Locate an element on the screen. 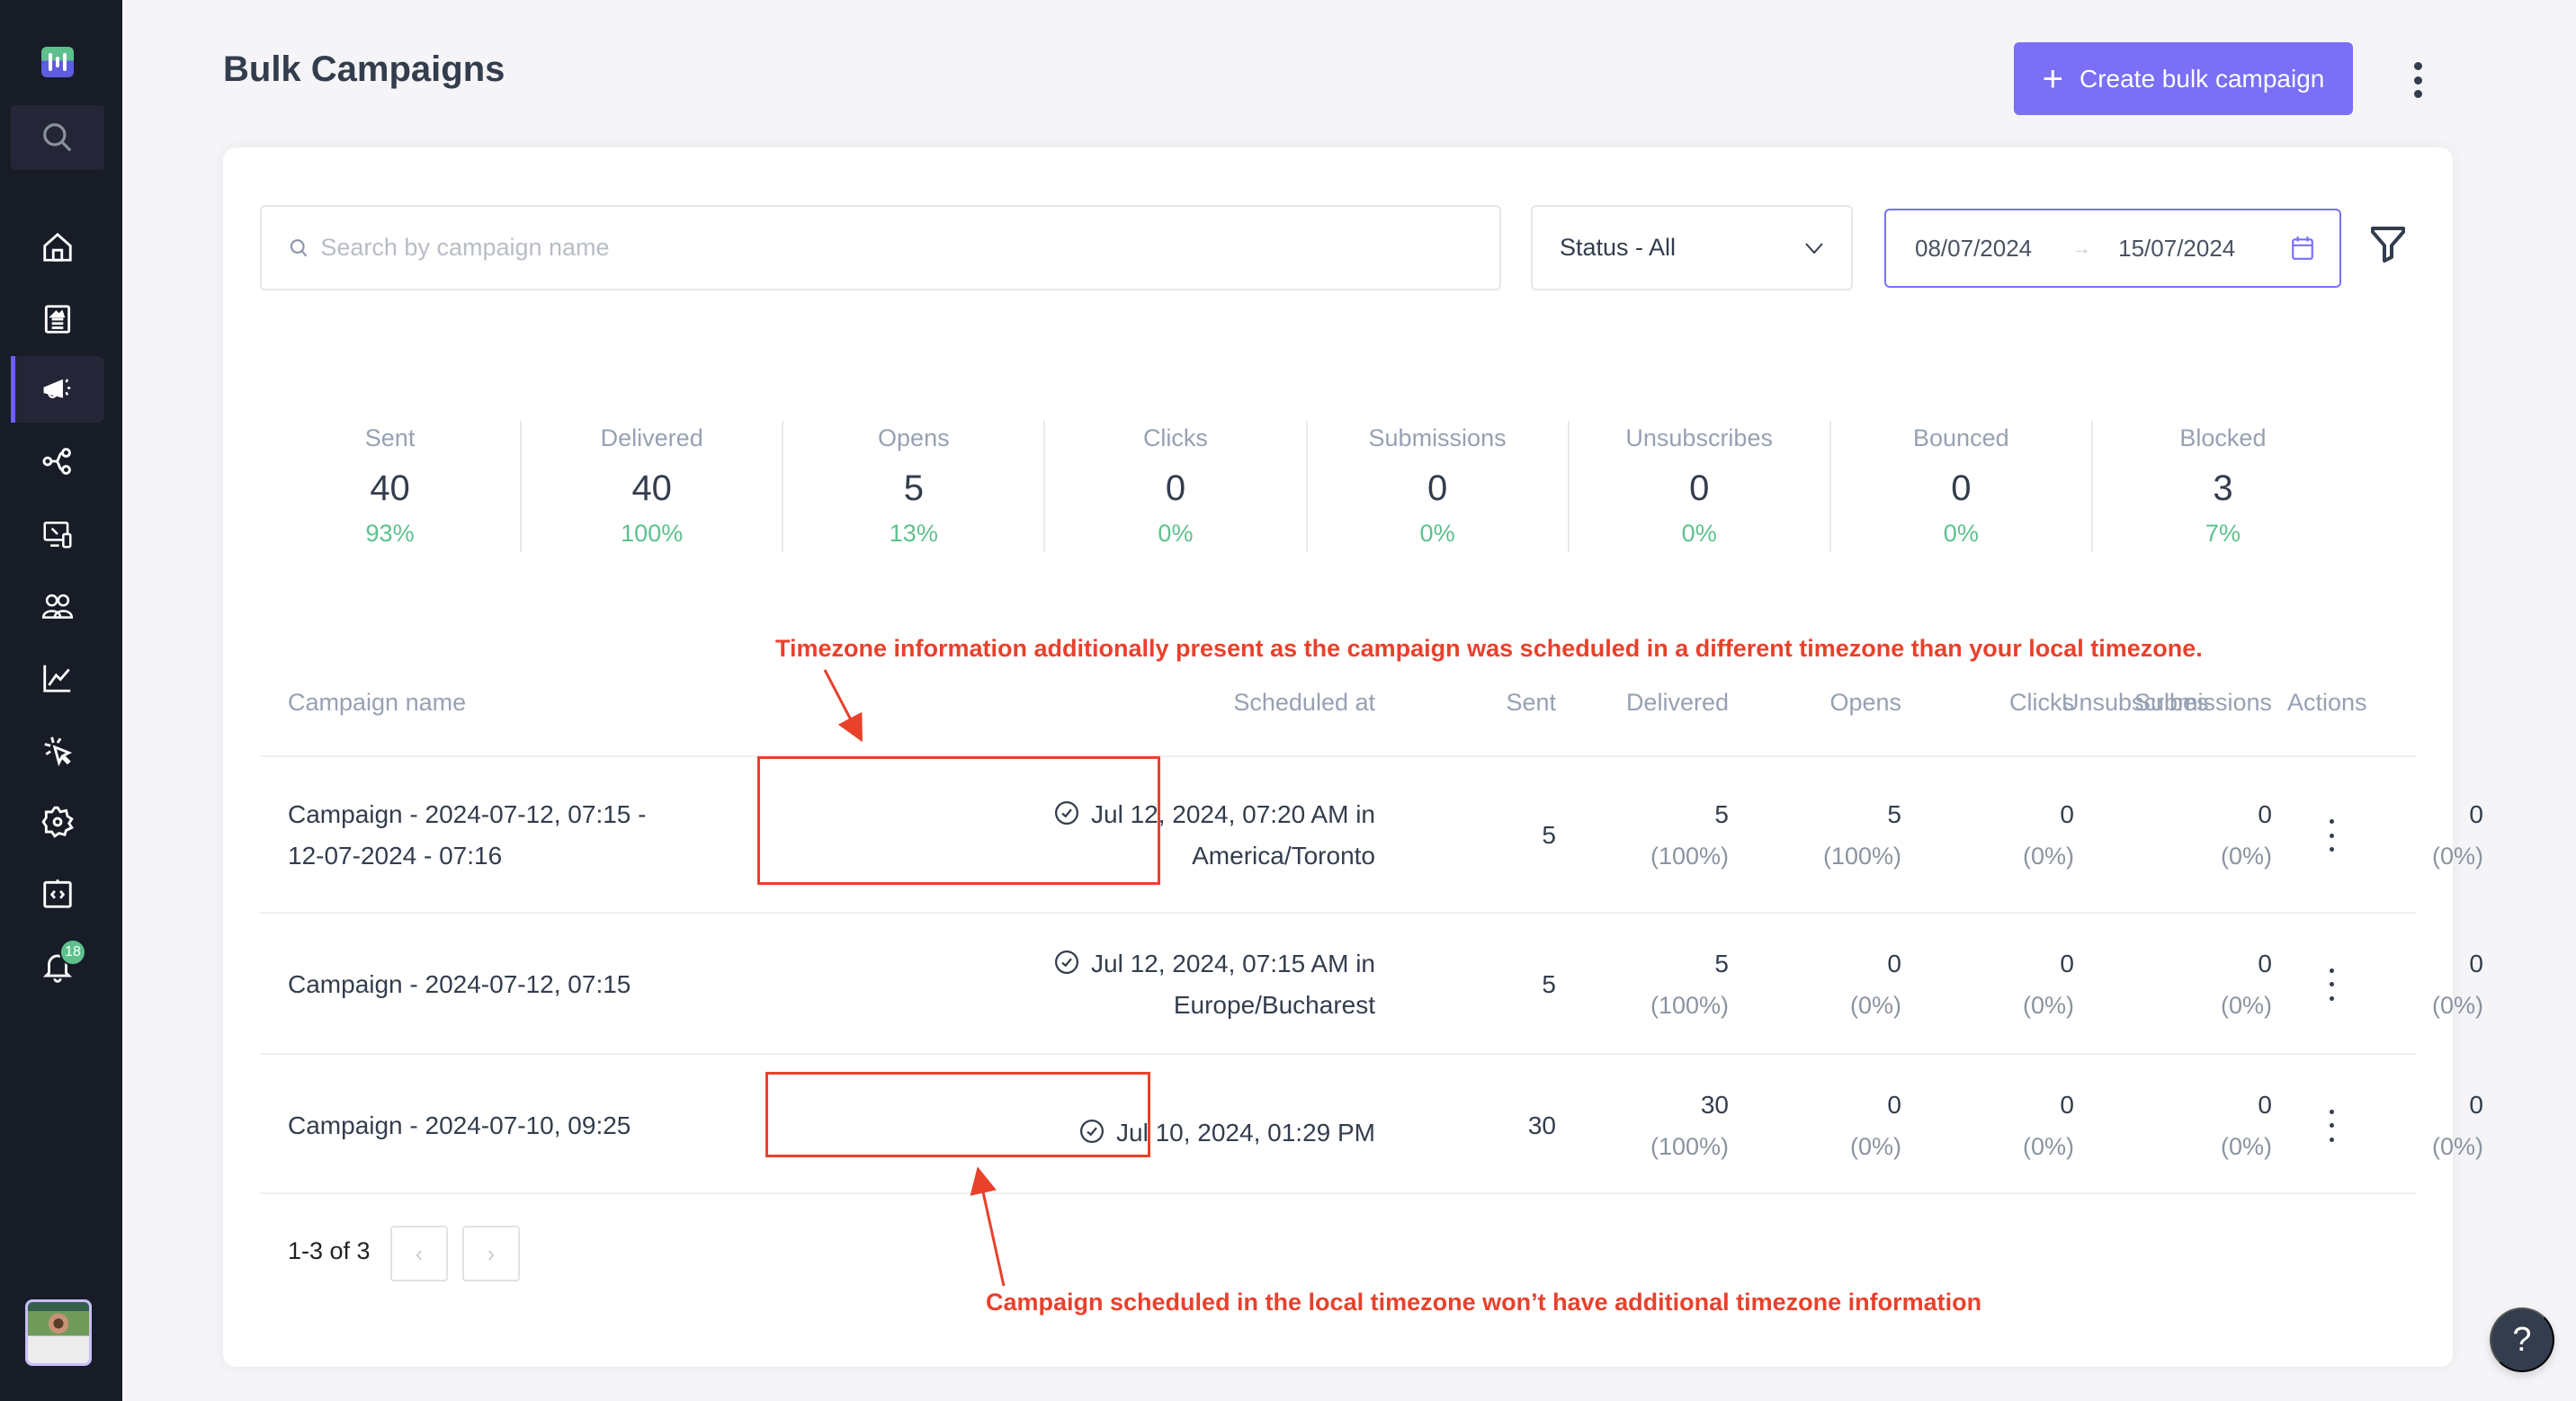 The width and height of the screenshot is (2576, 1401). chart-line-icon is located at coordinates (57, 678).